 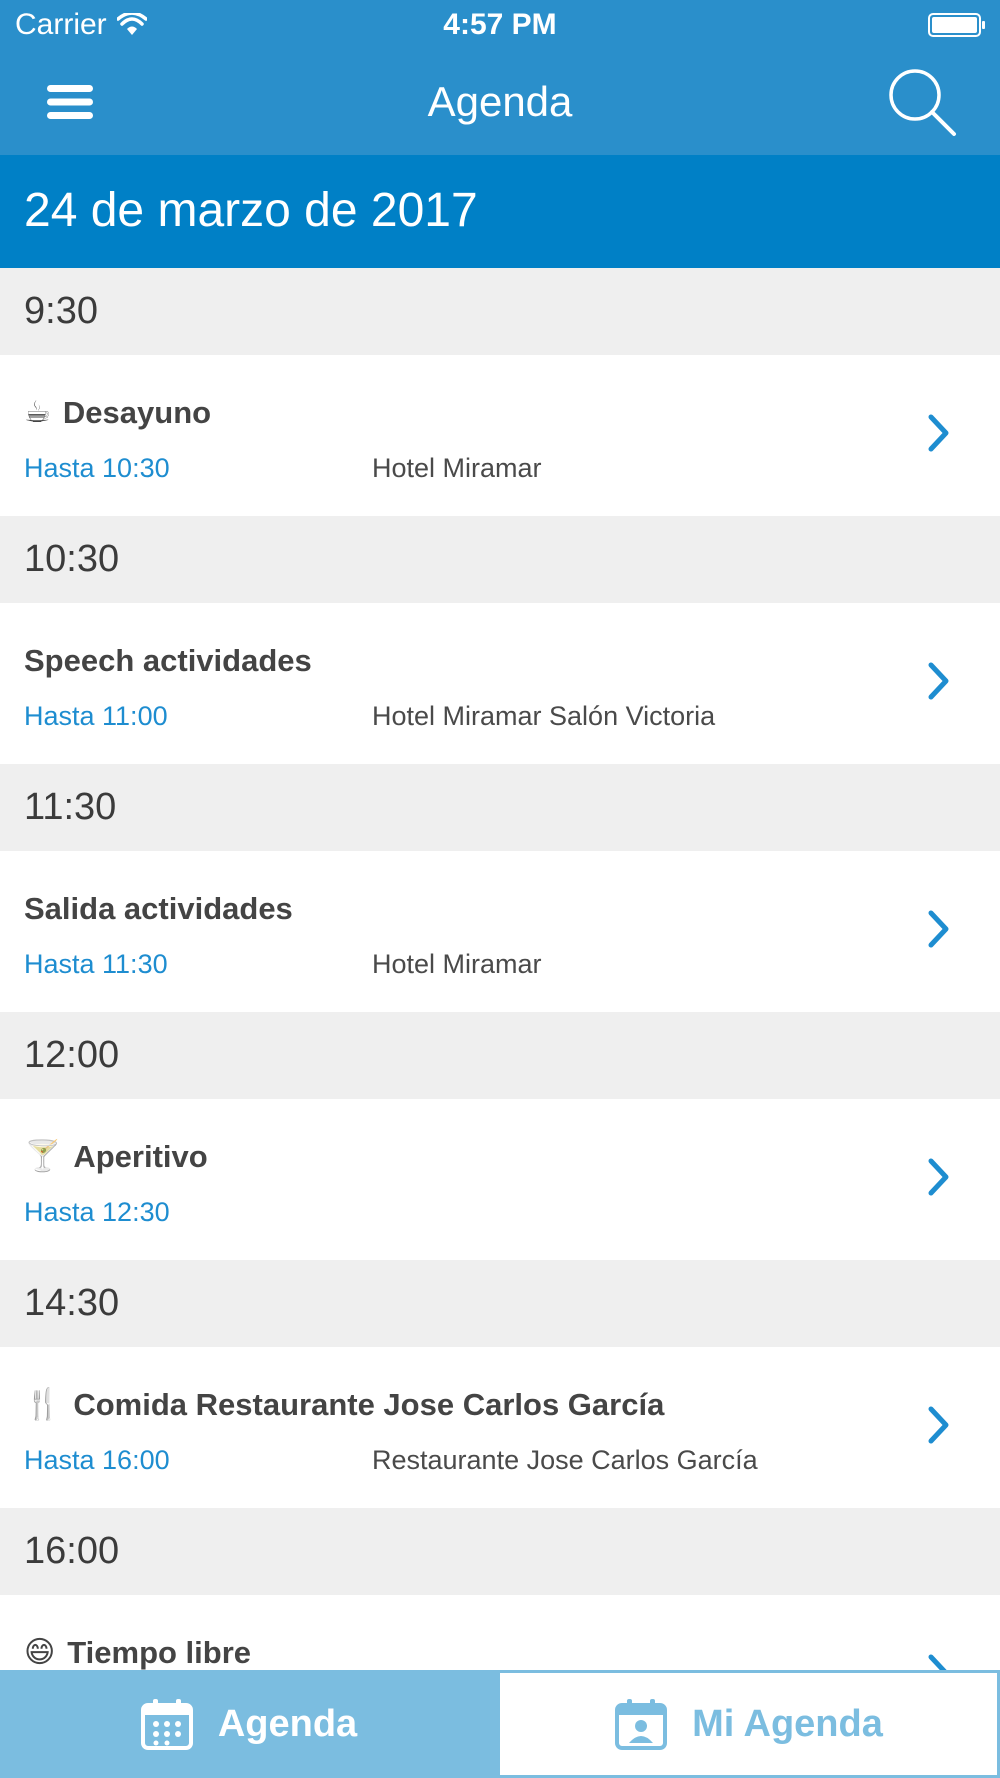 What do you see at coordinates (500, 1303) in the screenshot?
I see `time-section-header: 14:30` at bounding box center [500, 1303].